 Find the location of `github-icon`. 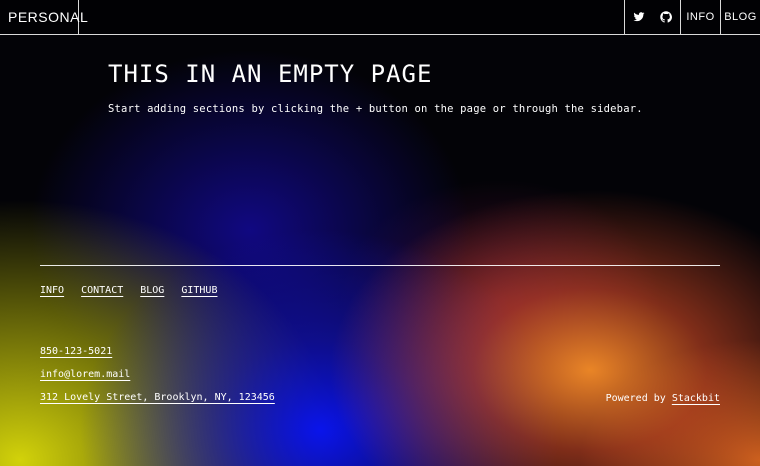

github-icon is located at coordinates (666, 17).